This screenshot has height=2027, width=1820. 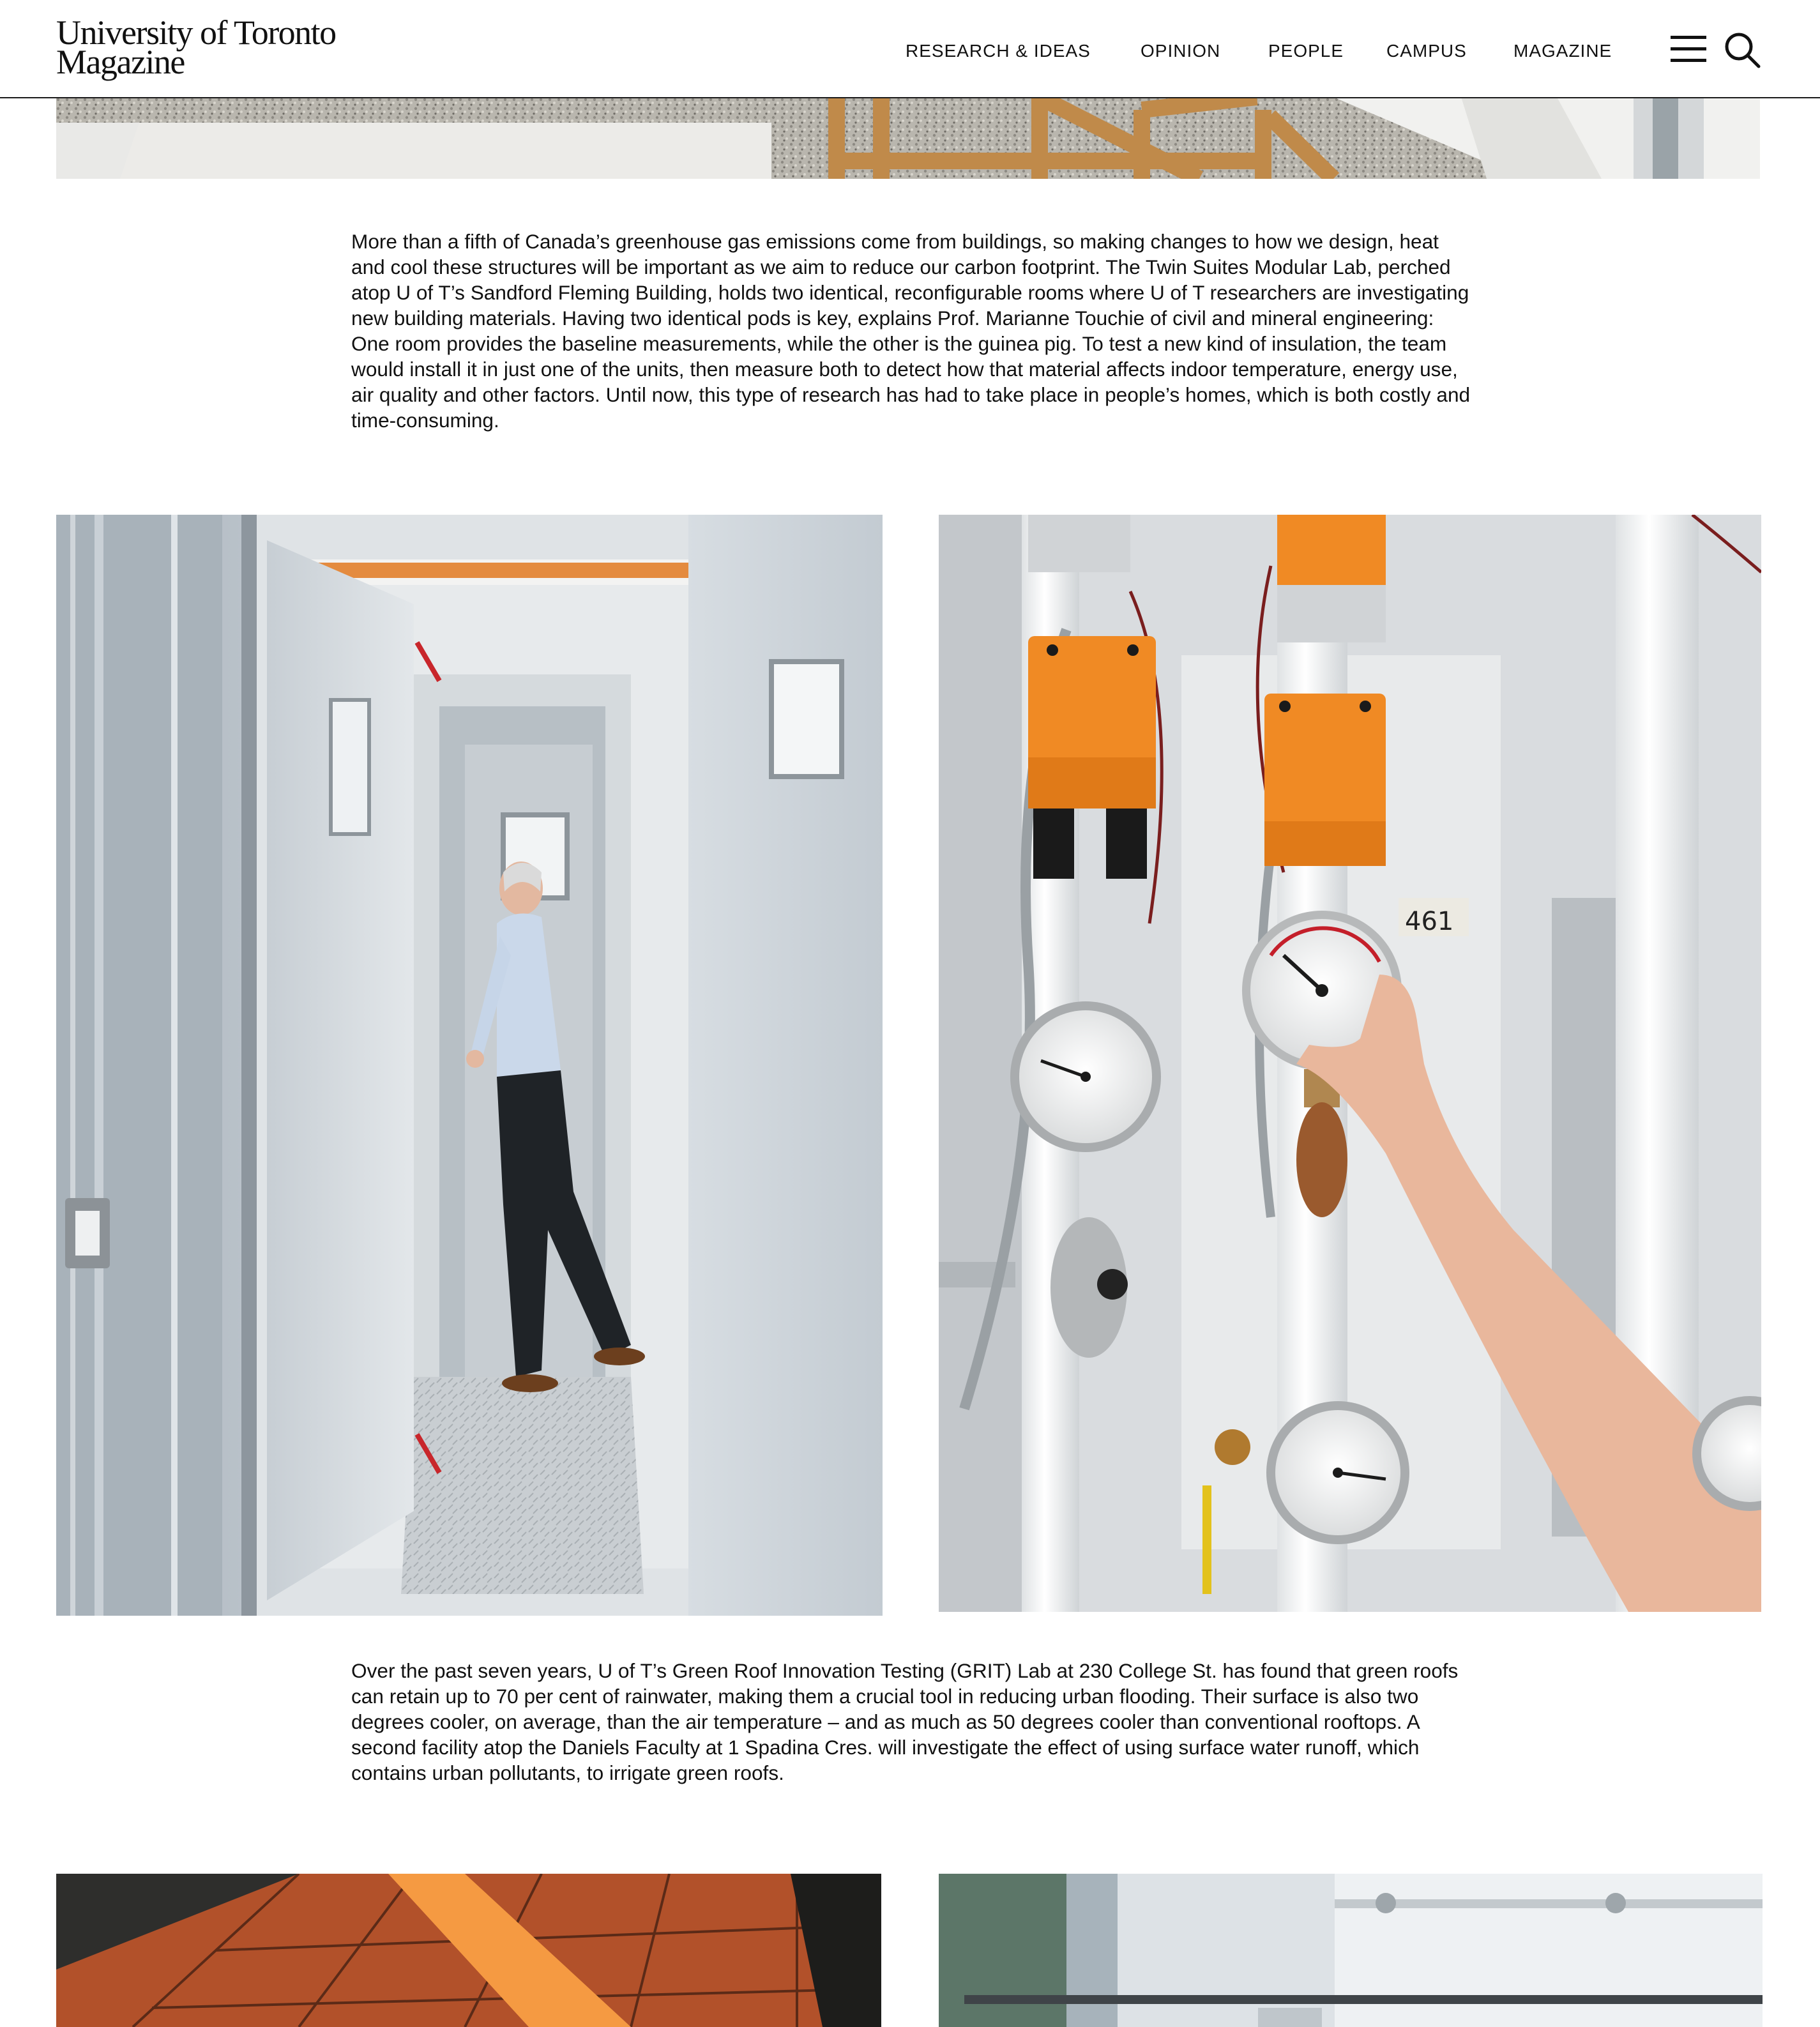 I want to click on nav-people: PEOPLE, so click(x=1306, y=51).